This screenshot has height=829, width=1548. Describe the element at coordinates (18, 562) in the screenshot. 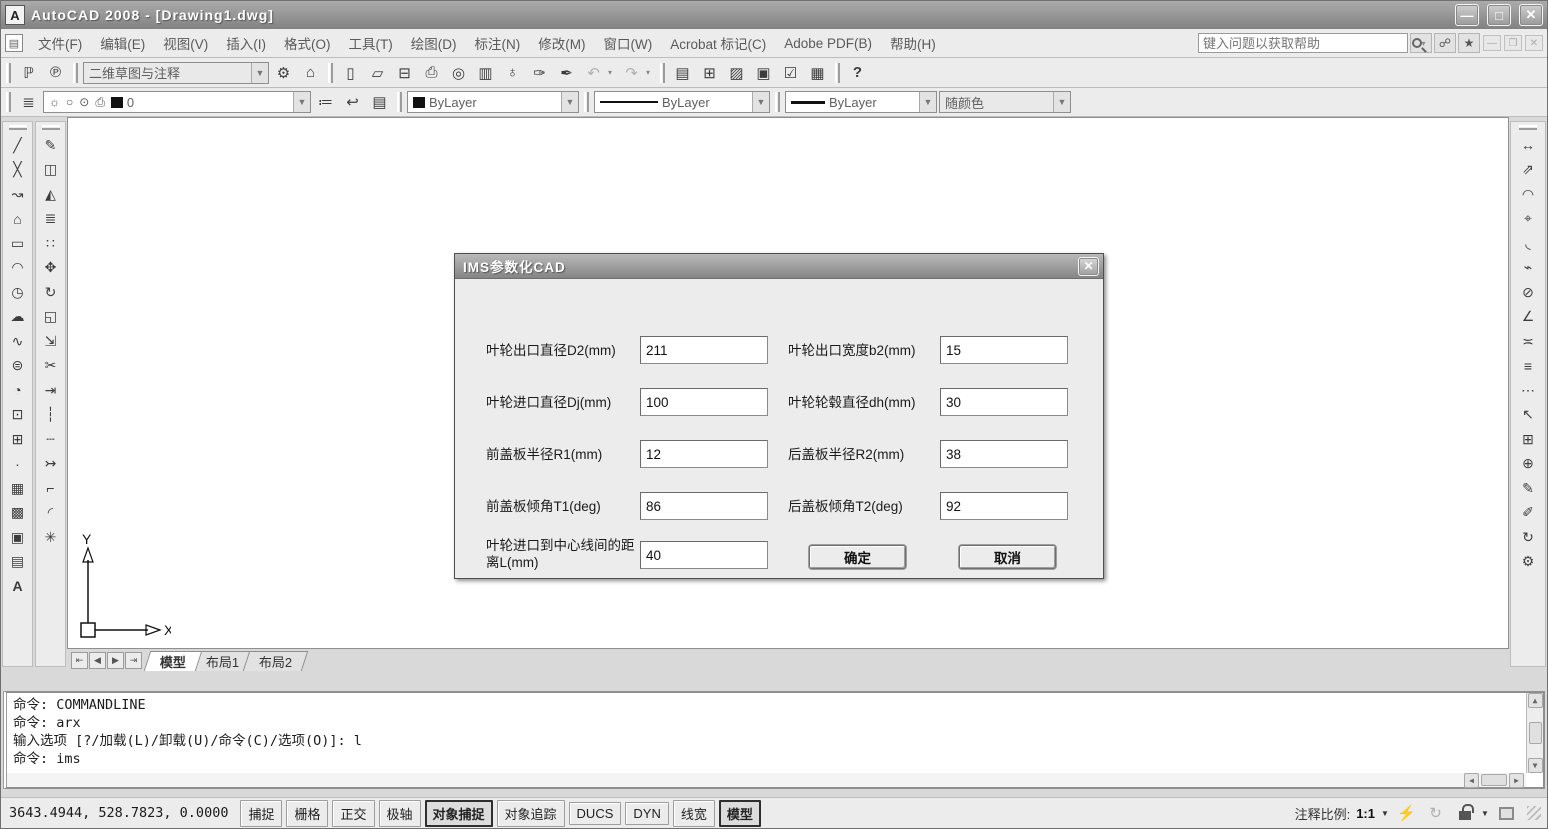

I see `table-icon: ▤` at that location.